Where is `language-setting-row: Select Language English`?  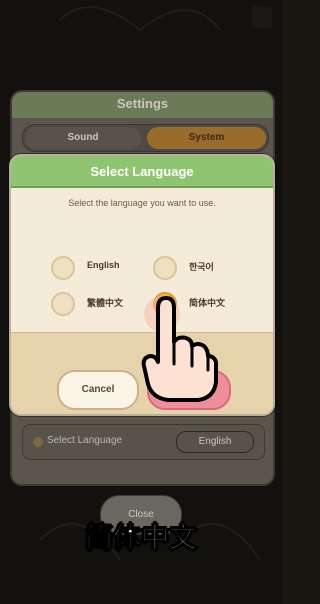
language-setting-row: Select Language English is located at coordinates (143, 442).